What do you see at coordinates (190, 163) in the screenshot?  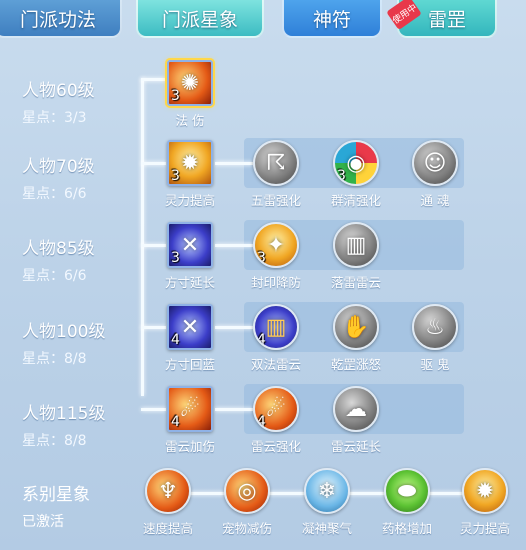 I see `burst-icon: ✹ 3` at bounding box center [190, 163].